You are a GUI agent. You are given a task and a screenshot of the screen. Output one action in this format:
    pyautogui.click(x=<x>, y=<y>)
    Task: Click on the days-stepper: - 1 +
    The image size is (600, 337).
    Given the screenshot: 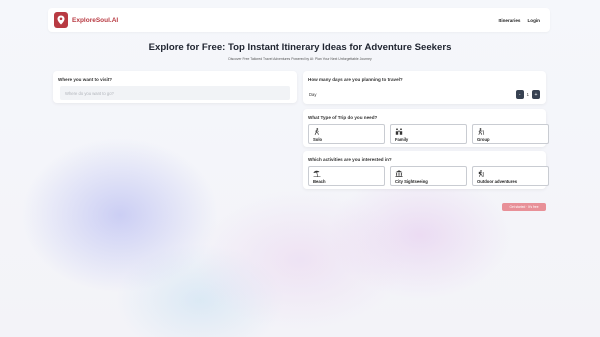 What is the action you would take?
    pyautogui.click(x=527, y=94)
    